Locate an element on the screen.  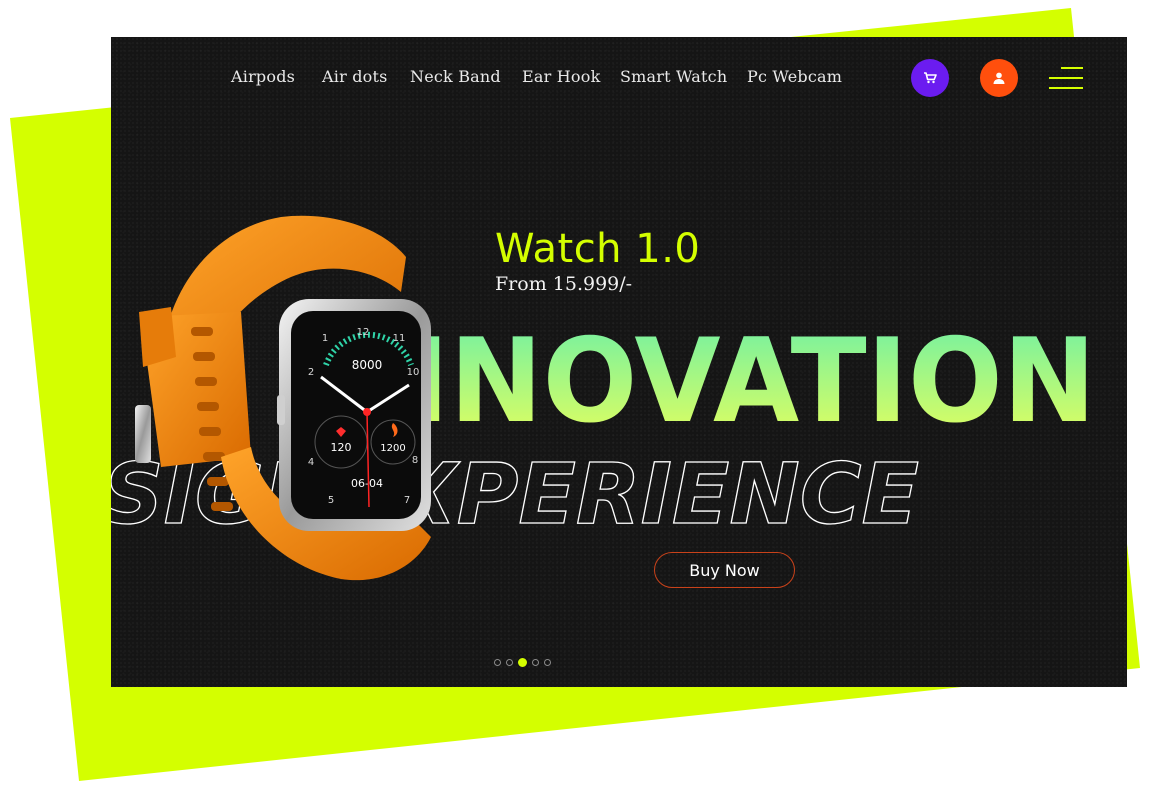
big-text: INOVATION is located at coordinates (752, 381).